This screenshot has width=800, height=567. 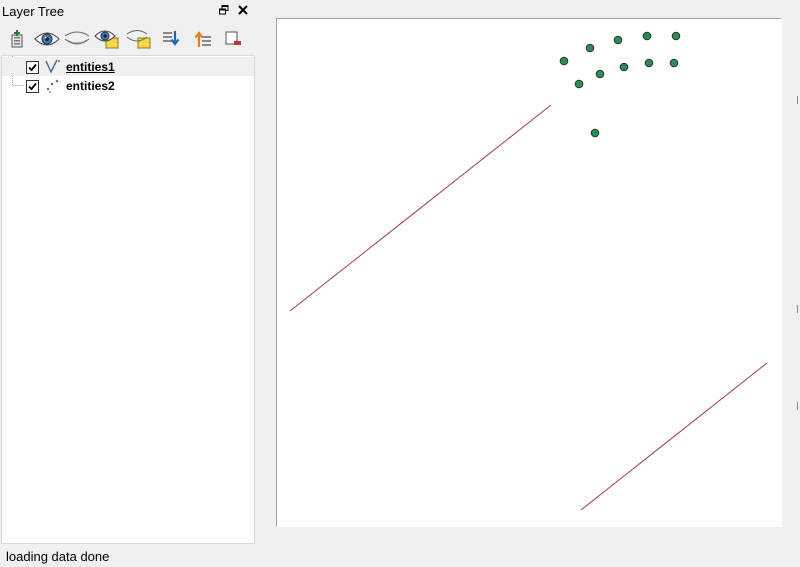 I want to click on layer-label: entities1, so click(x=90, y=67).